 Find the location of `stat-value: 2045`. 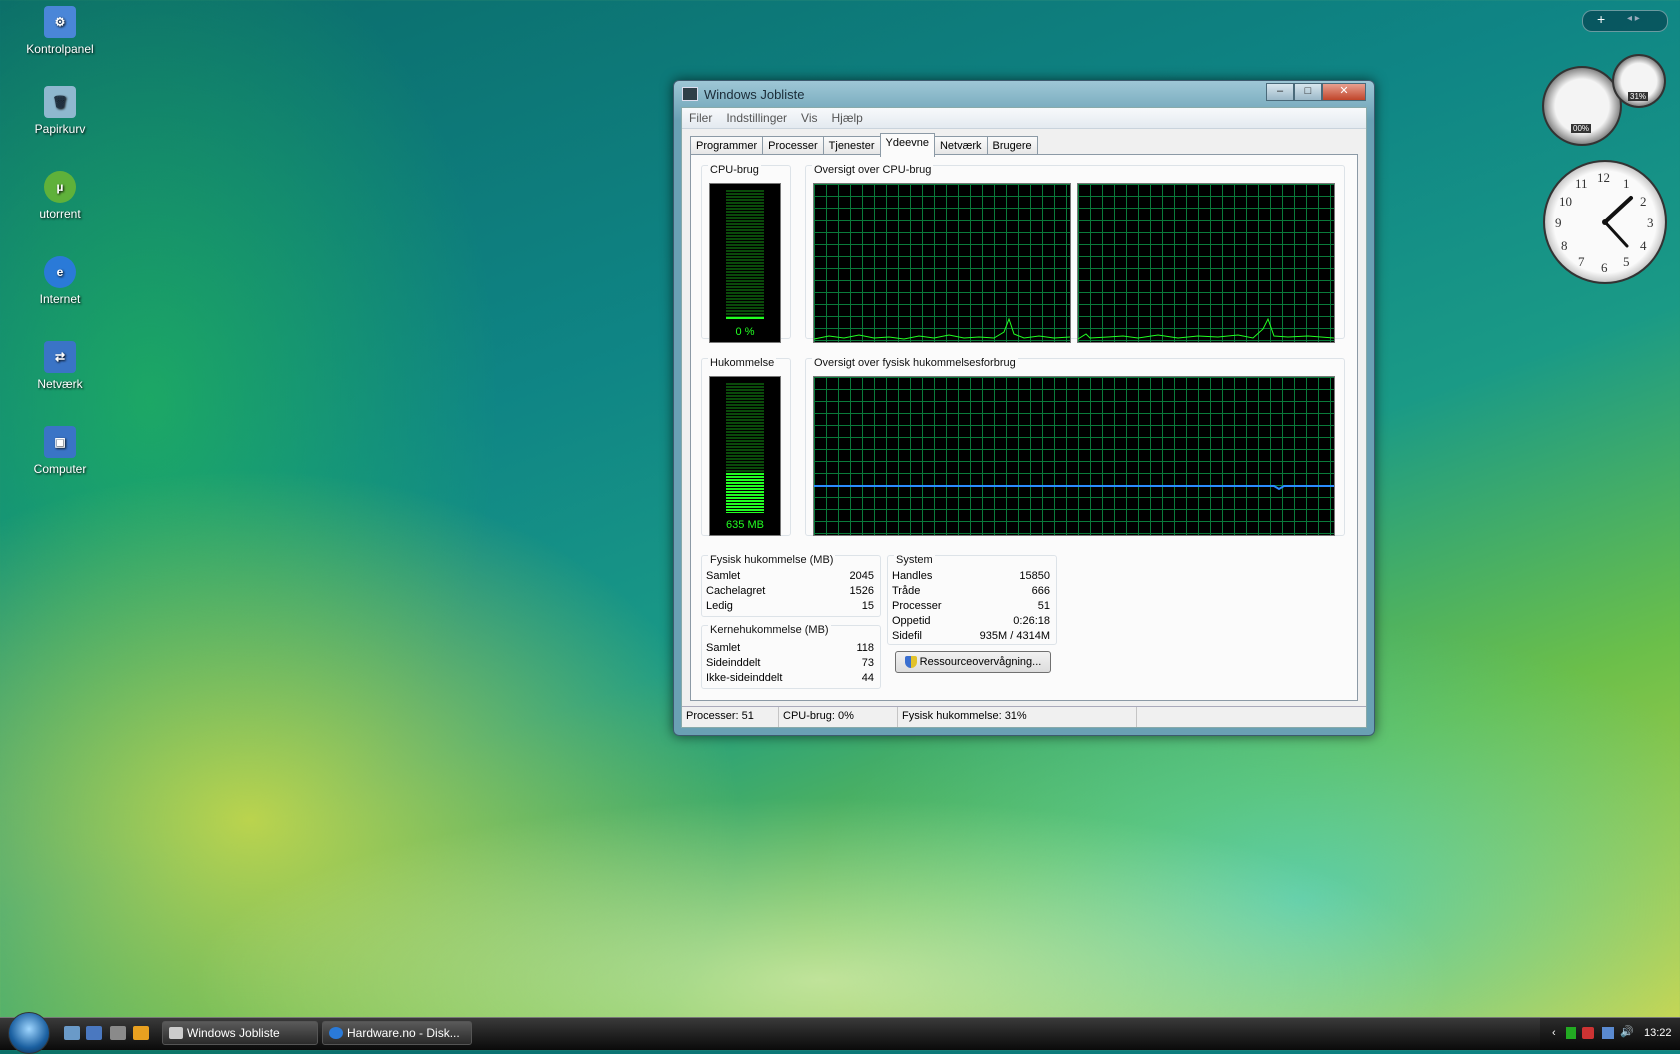

stat-value: 2045 is located at coordinates (861, 575).